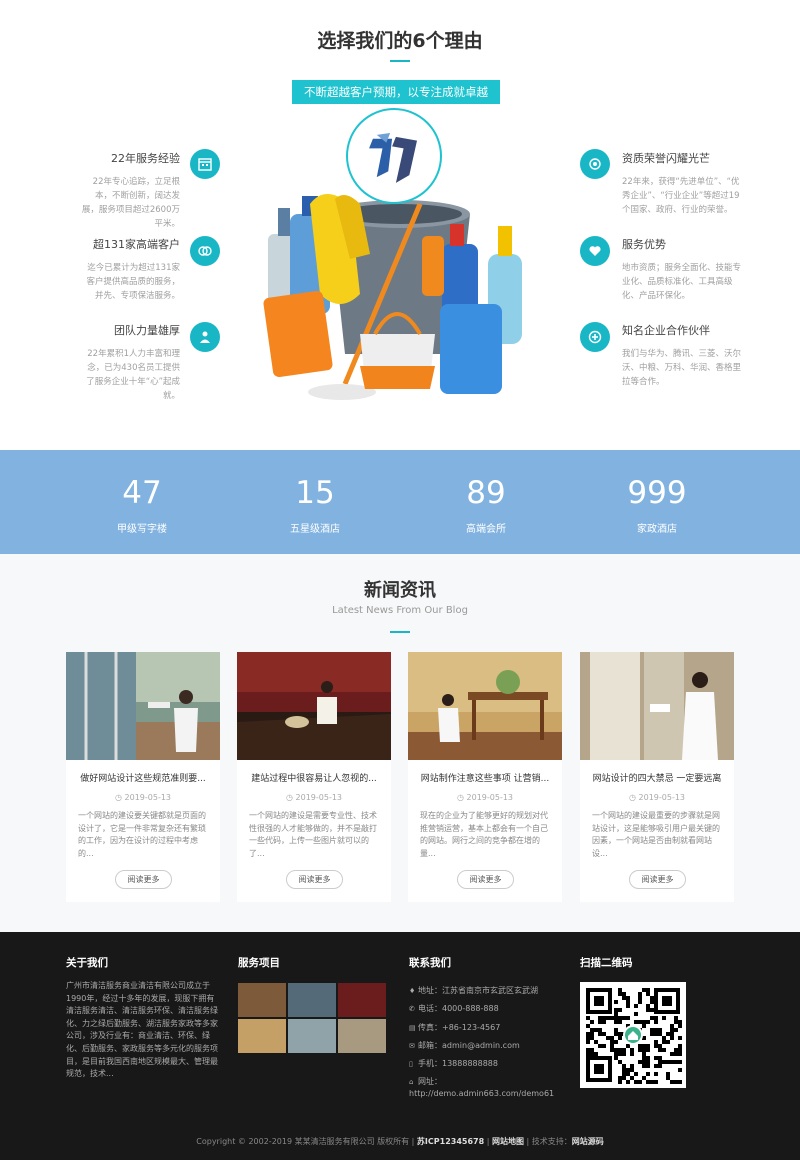 This screenshot has width=800, height=1160. Describe the element at coordinates (486, 493) in the screenshot. I see `stat-number: 89` at that location.